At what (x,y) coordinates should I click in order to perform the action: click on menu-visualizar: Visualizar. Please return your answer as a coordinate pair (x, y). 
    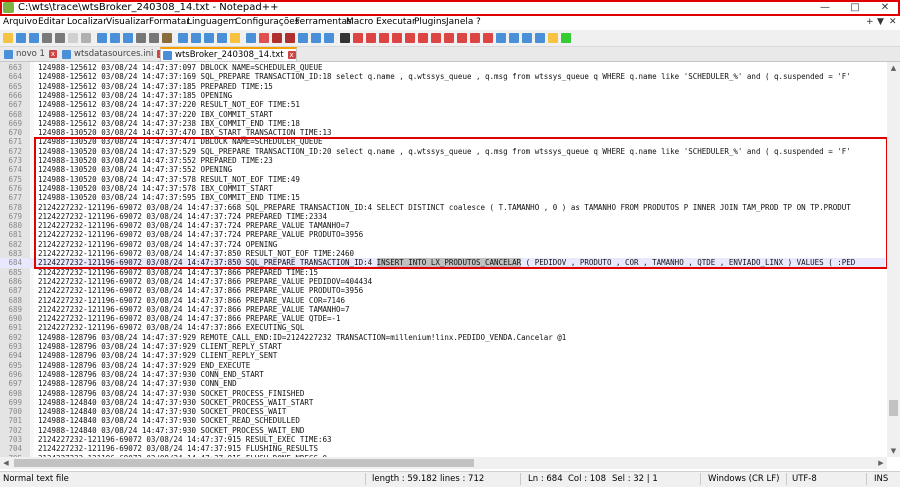
    Looking at the image, I should click on (127, 22).